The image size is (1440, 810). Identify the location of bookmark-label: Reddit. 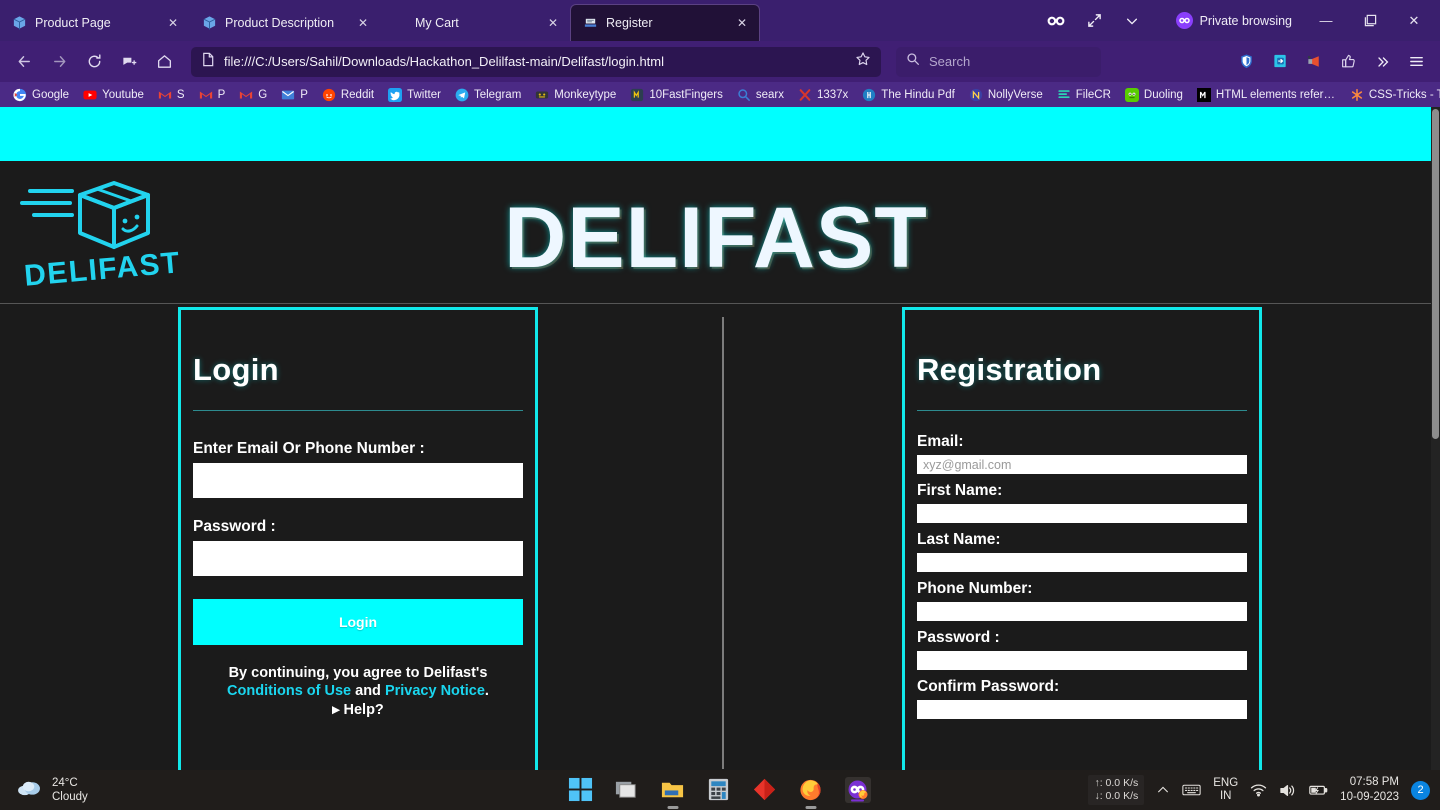
(357, 94).